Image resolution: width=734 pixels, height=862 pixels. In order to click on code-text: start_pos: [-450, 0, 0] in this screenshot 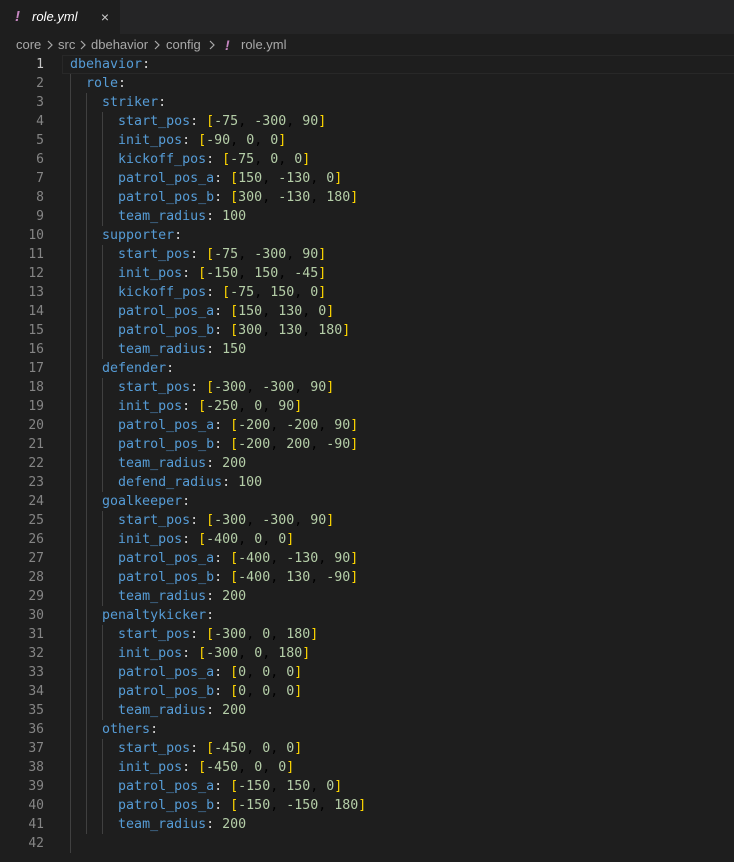, I will do `click(210, 748)`.